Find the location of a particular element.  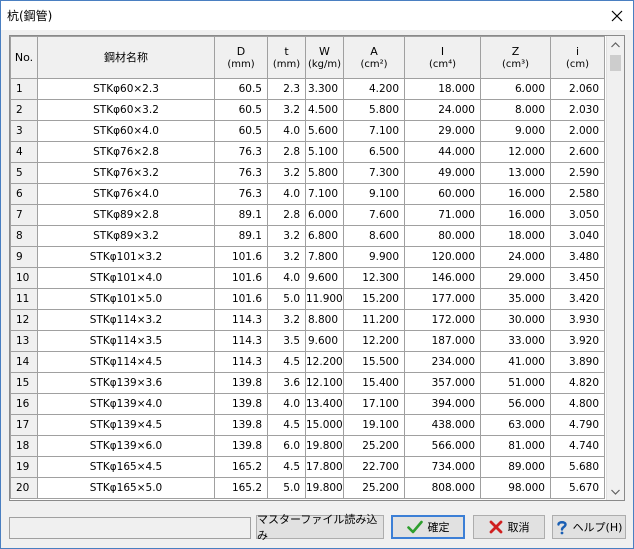

table-cell: 3.920 is located at coordinates (577, 341).